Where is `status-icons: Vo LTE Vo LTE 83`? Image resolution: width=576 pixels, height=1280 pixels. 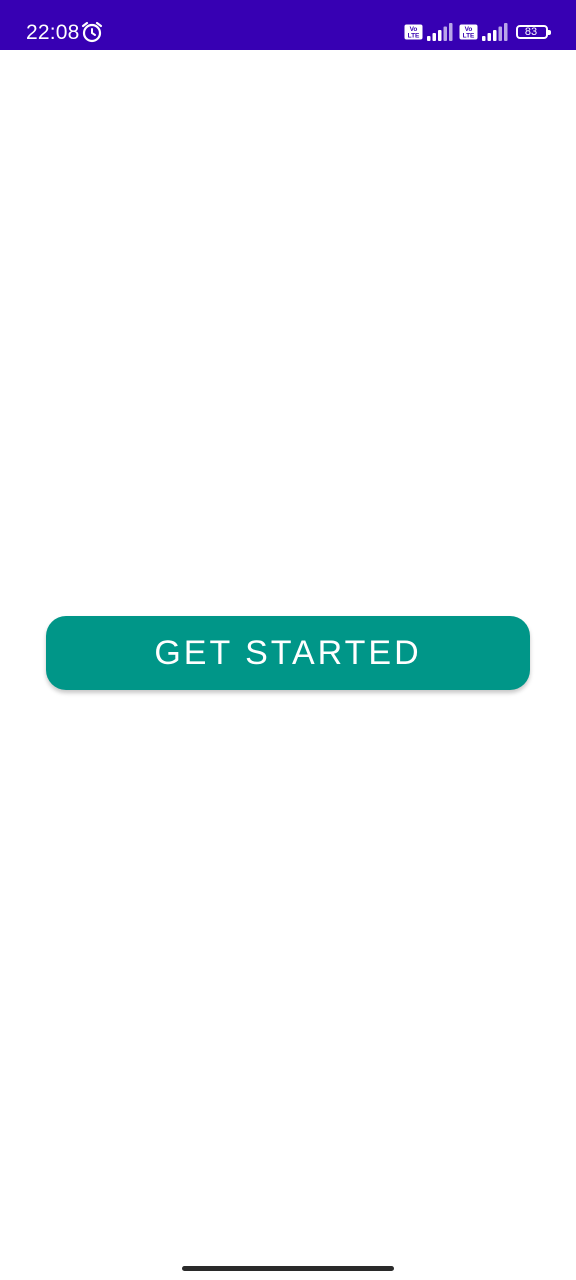 status-icons: Vo LTE Vo LTE 83 is located at coordinates (477, 32).